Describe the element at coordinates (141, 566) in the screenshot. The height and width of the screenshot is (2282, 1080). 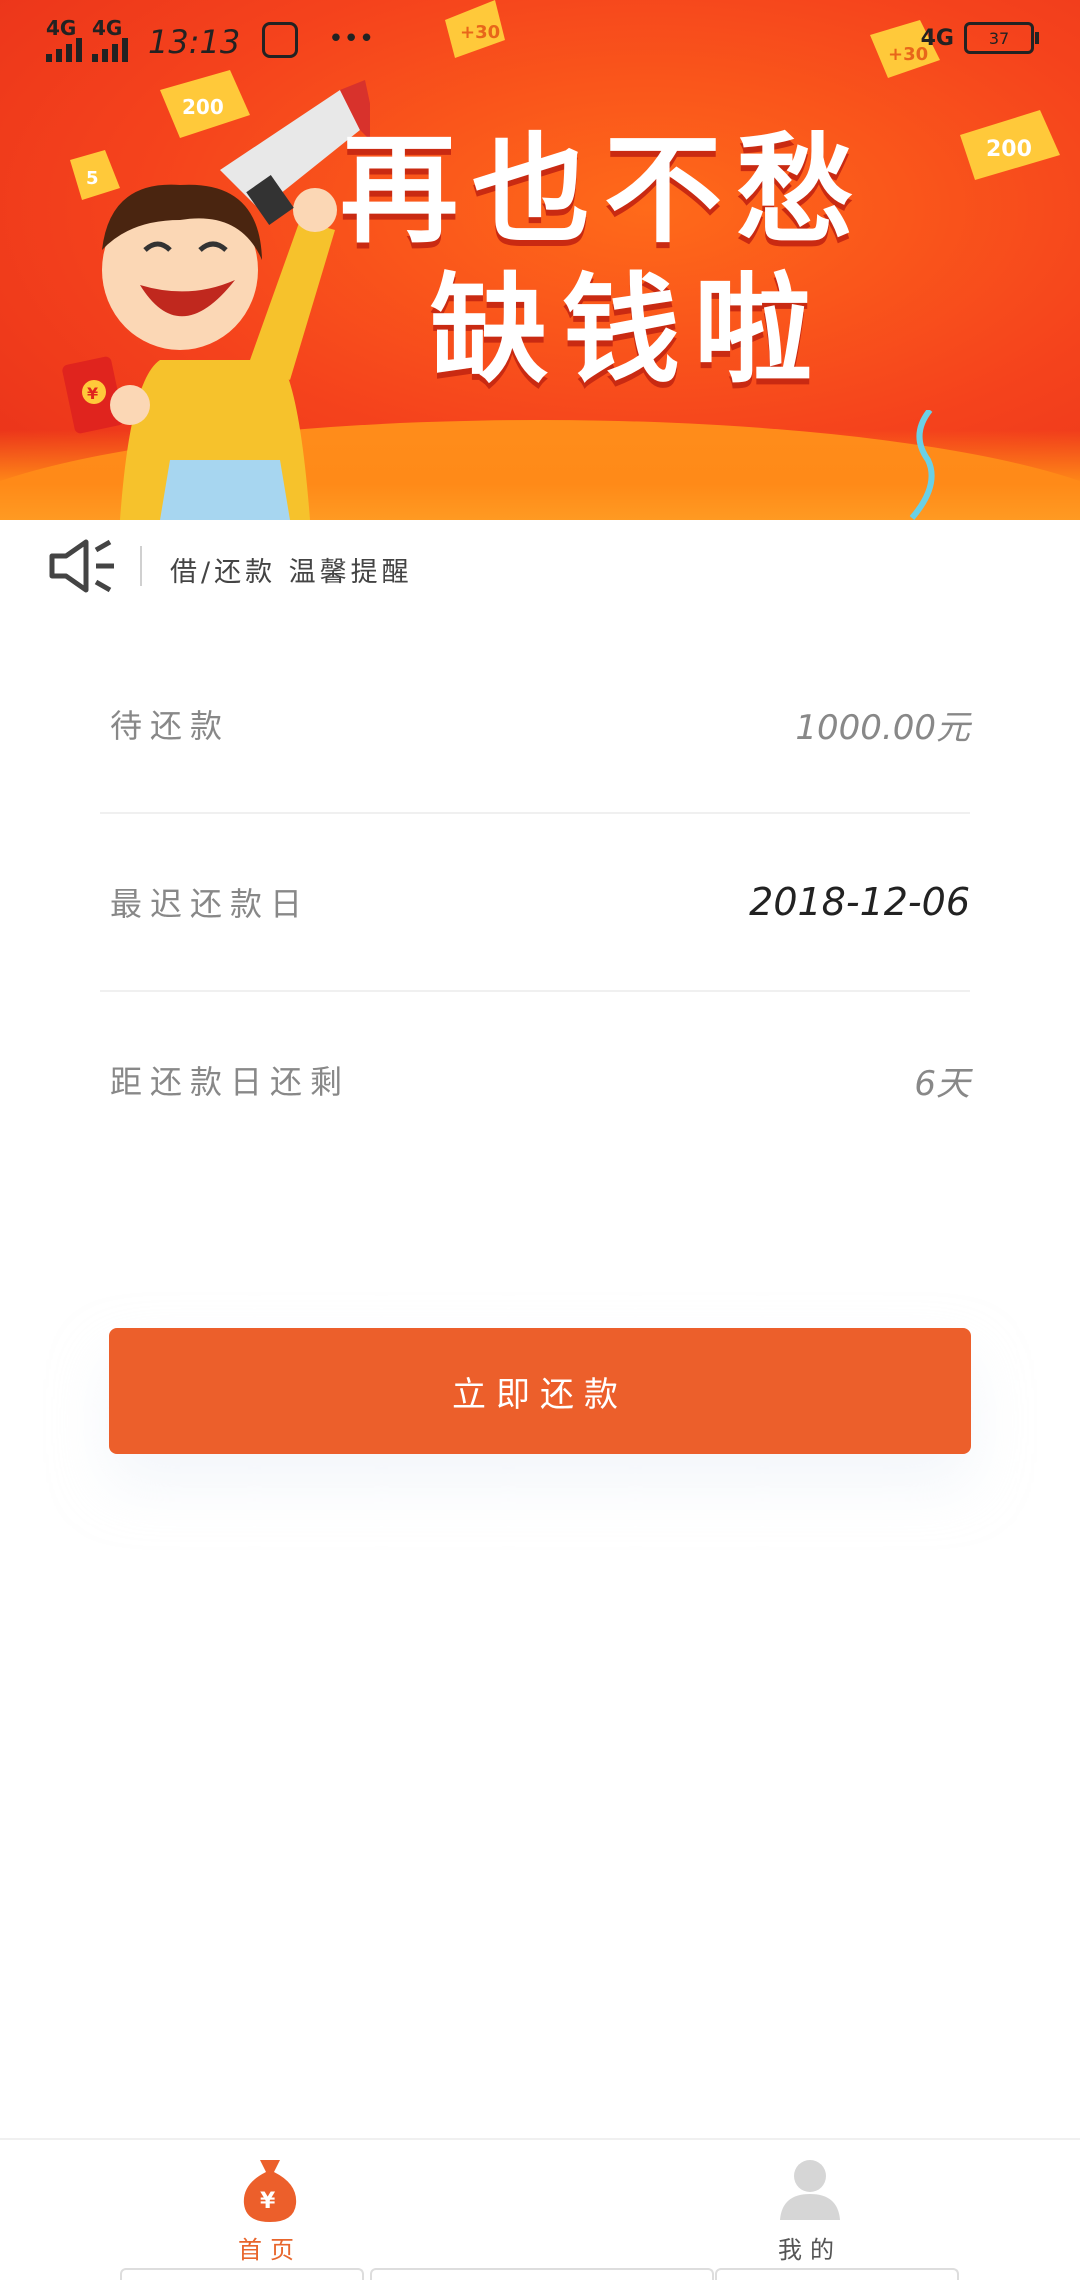
I see `notice-divider` at that location.